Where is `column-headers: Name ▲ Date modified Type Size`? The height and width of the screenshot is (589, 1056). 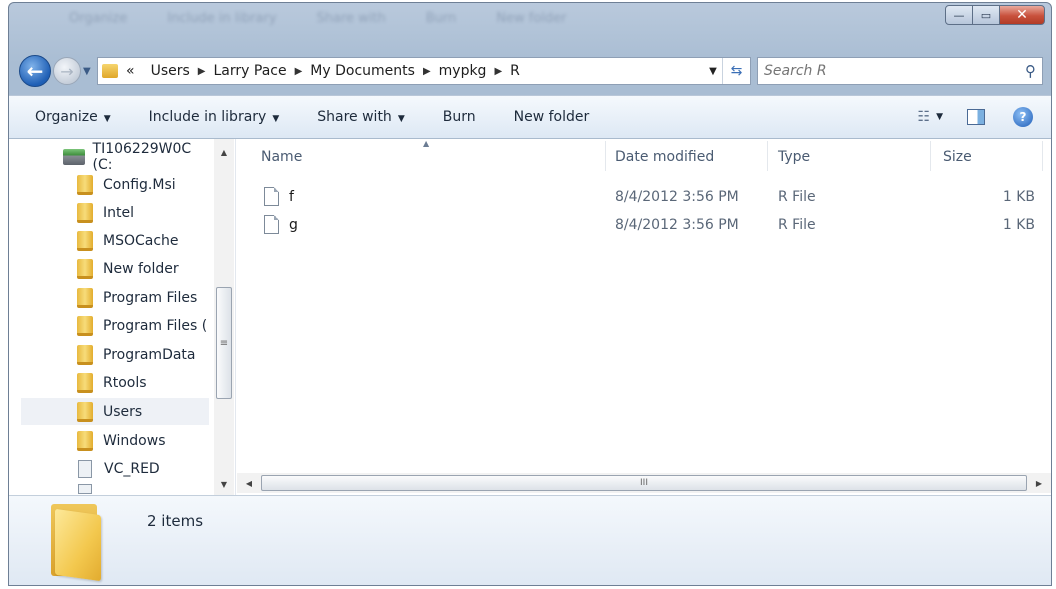 column-headers: Name ▲ Date modified Type Size is located at coordinates (644, 156).